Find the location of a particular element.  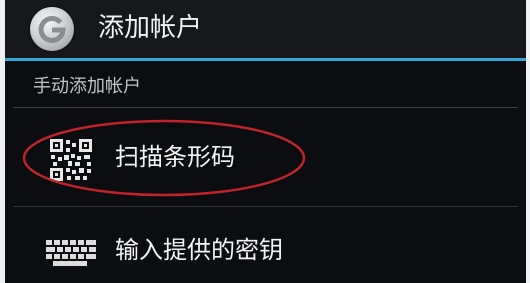

option-divider is located at coordinates (265, 206).